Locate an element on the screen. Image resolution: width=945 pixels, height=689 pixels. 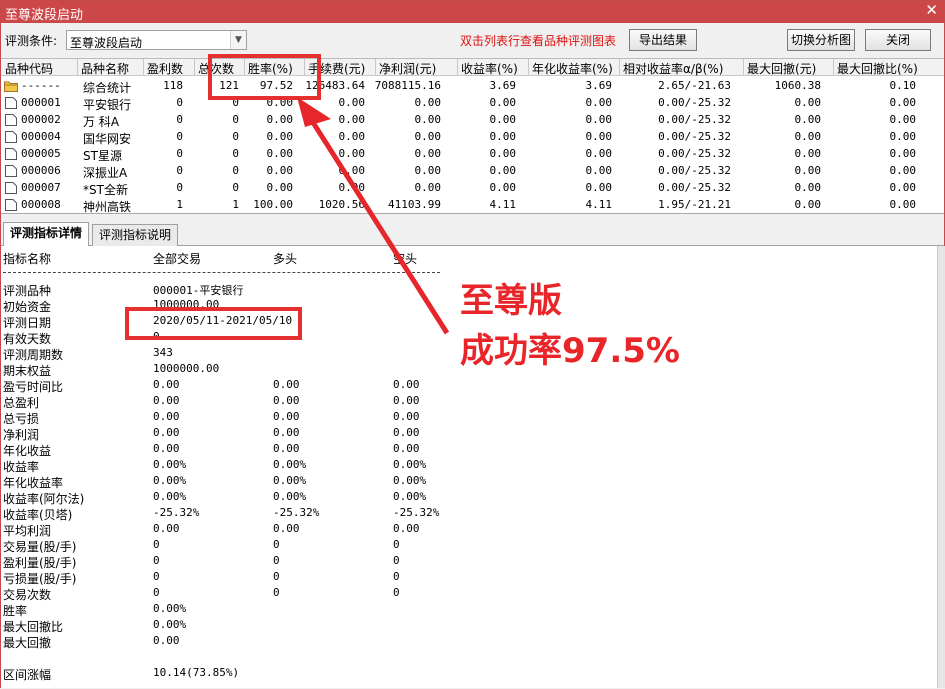
annotation-success-rate: 成功率97.5% is located at coordinates (570, 351).